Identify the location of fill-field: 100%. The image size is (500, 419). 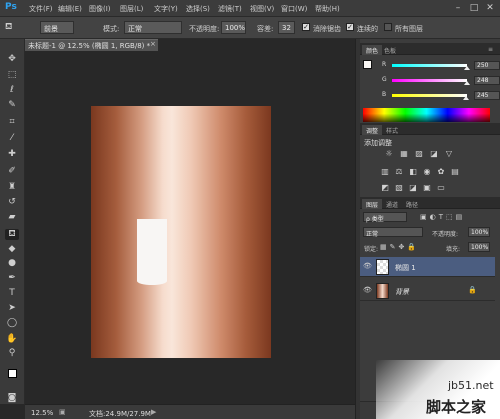
(479, 247).